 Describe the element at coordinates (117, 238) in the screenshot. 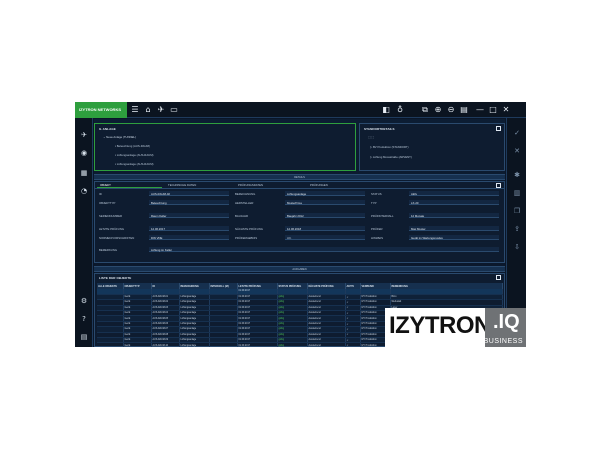

I see `field-label: NORMEN/VORSCHRIFTEN` at that location.